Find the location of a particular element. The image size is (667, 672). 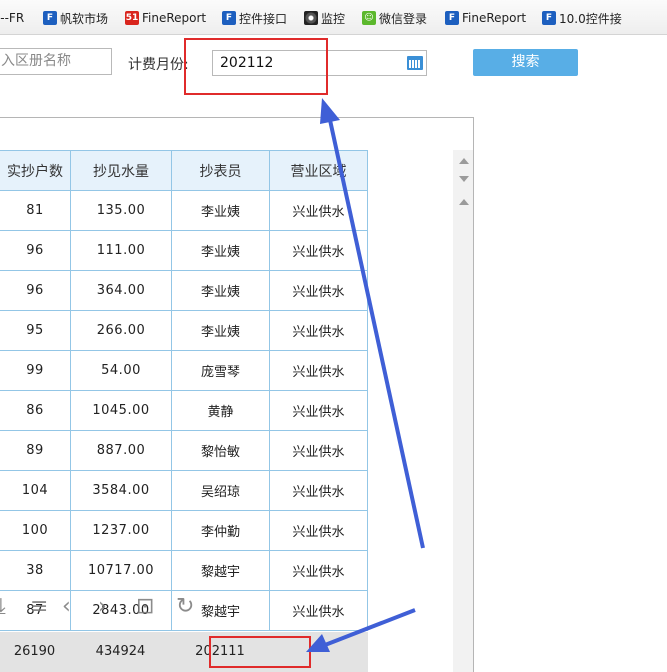

reader-cell: 庞雪琴 is located at coordinates (220, 370).